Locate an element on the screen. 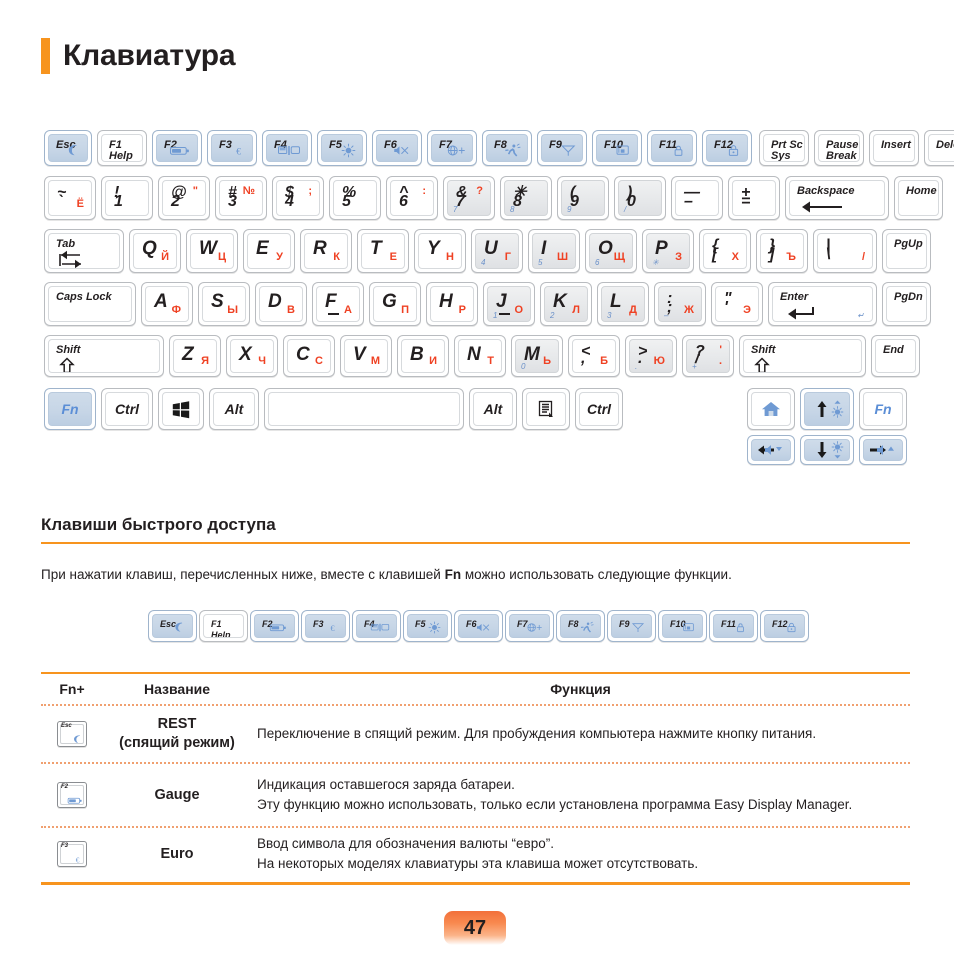 This screenshot has width=954, height=954. key-menu is located at coordinates (546, 409).